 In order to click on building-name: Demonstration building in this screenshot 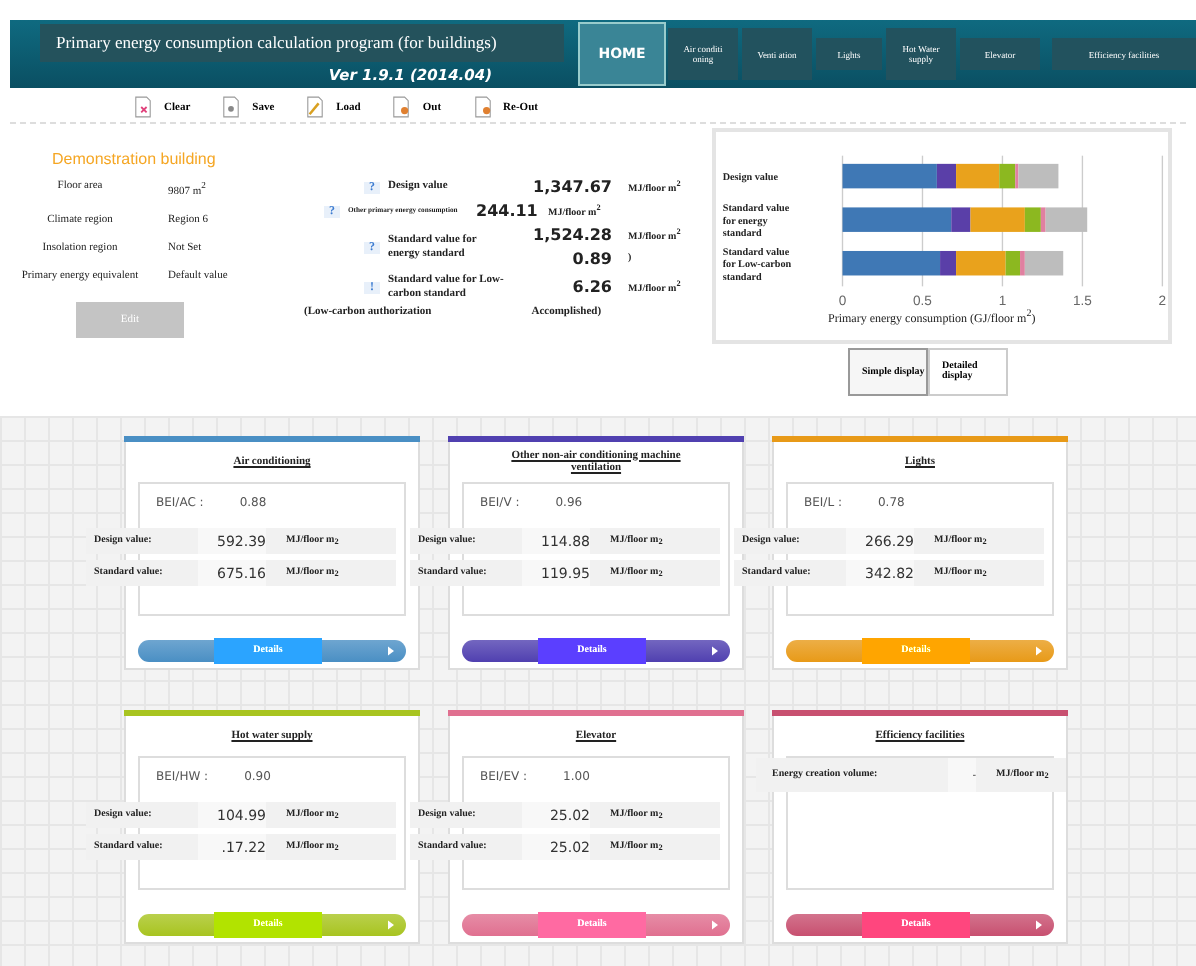, I will do `click(135, 159)`.